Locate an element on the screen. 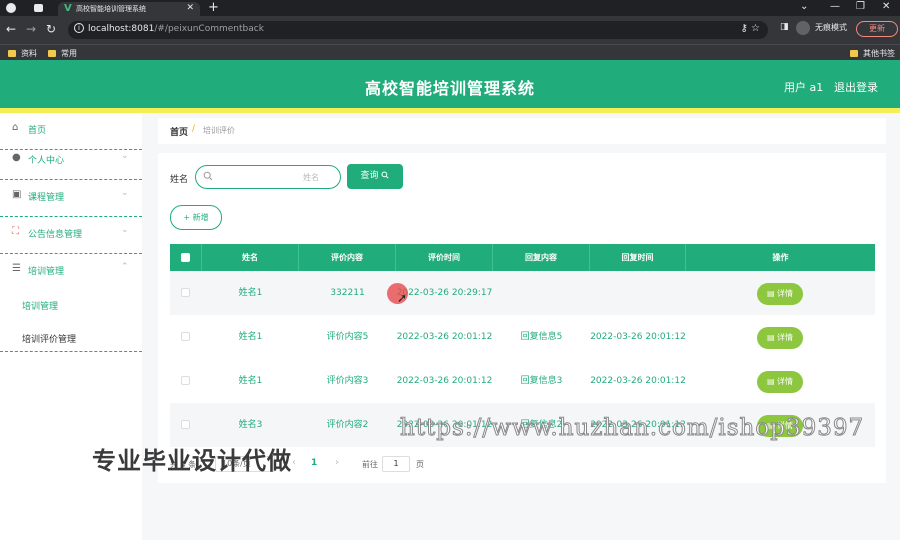 The width and height of the screenshot is (900, 540). vue-favicon-icon: V is located at coordinates (68, 8).